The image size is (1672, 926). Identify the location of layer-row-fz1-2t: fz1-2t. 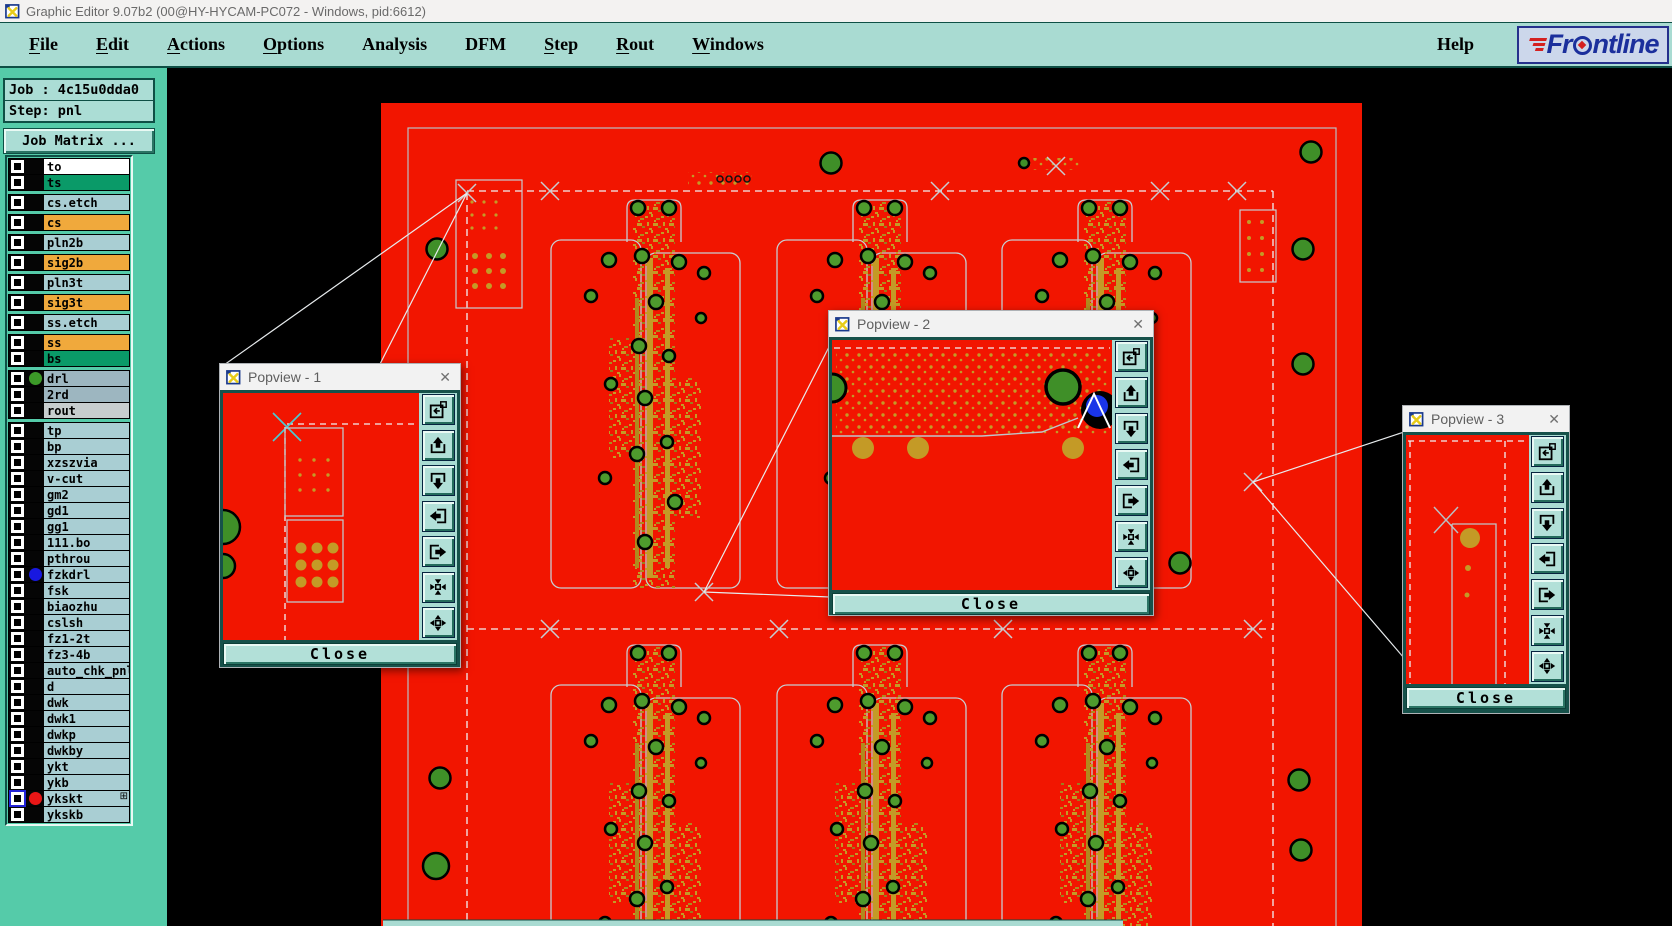
(69, 638).